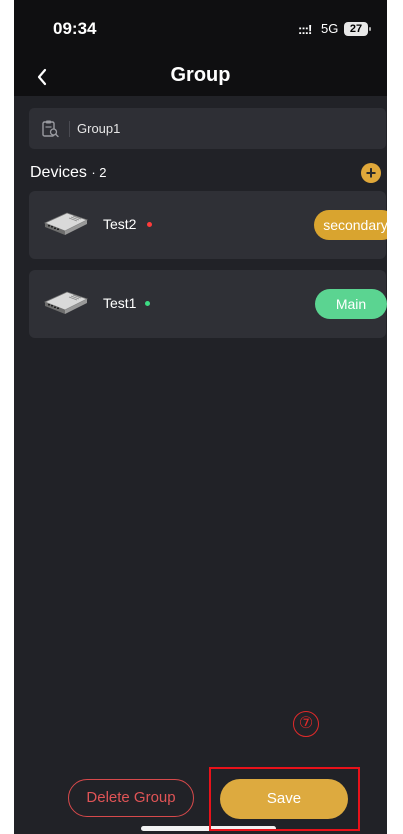 This screenshot has height=834, width=403. What do you see at coordinates (131, 798) in the screenshot?
I see `delete-group-button: Delete Group` at bounding box center [131, 798].